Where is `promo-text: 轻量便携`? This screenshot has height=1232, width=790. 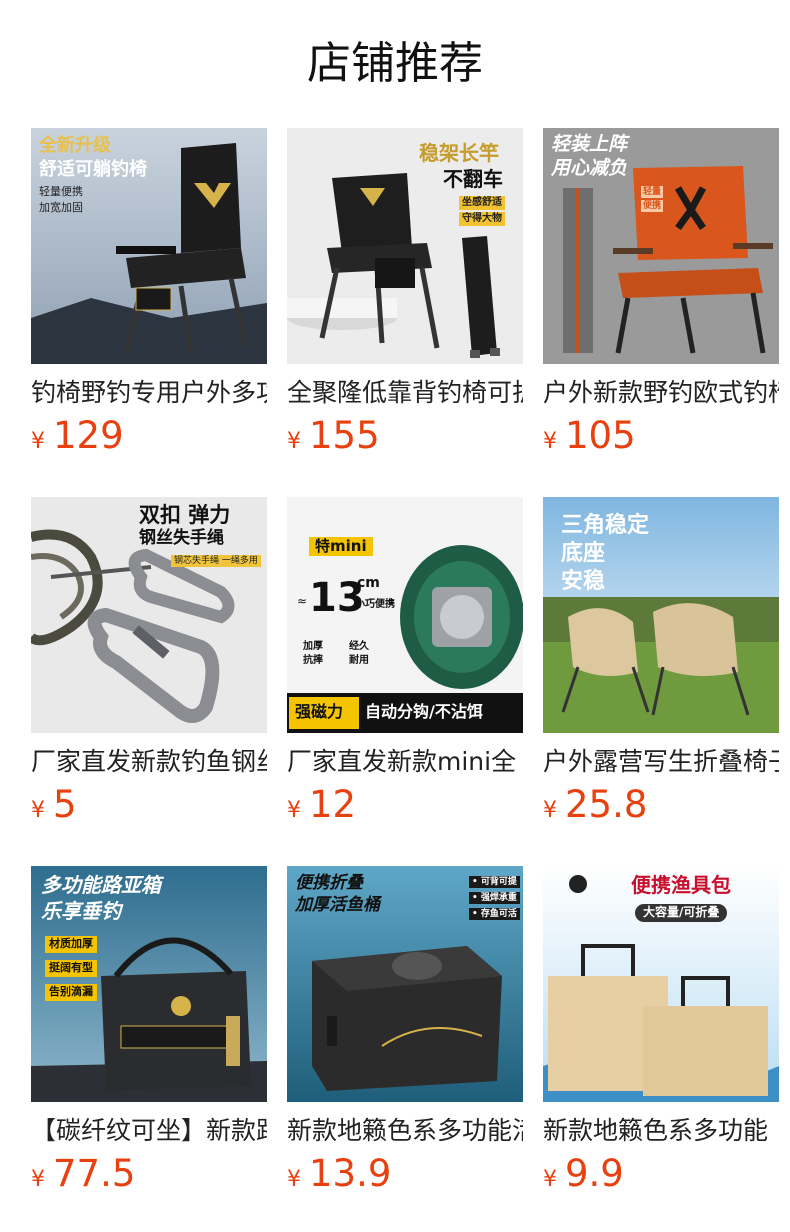
promo-text: 轻量便携 is located at coordinates (61, 191).